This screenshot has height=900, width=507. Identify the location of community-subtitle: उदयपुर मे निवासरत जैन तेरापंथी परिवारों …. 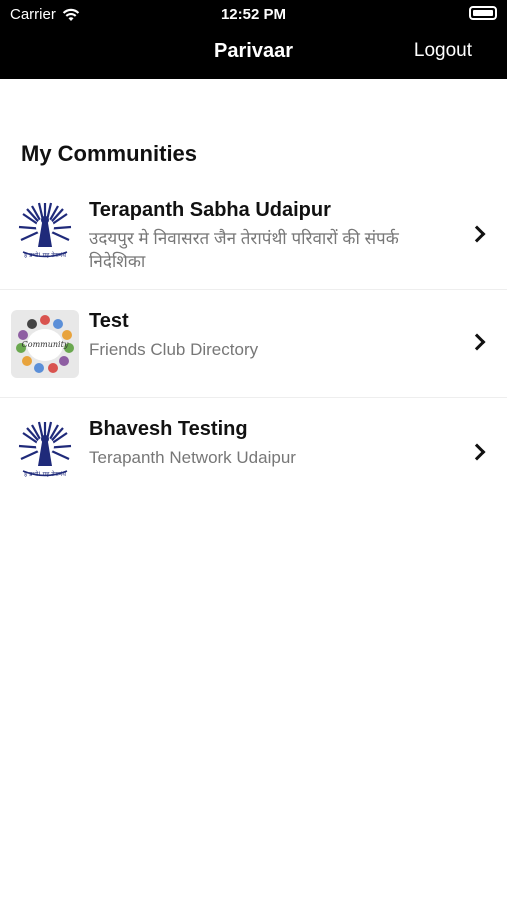
(244, 250).